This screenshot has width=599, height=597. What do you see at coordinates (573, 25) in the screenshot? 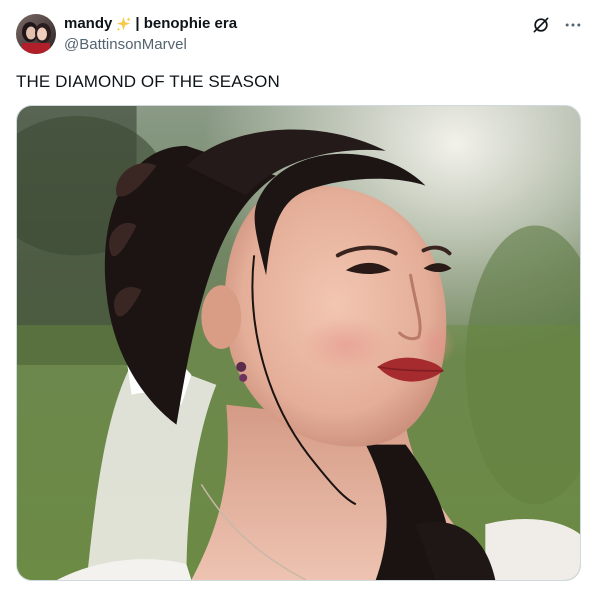
I see `more-dots-icon` at bounding box center [573, 25].